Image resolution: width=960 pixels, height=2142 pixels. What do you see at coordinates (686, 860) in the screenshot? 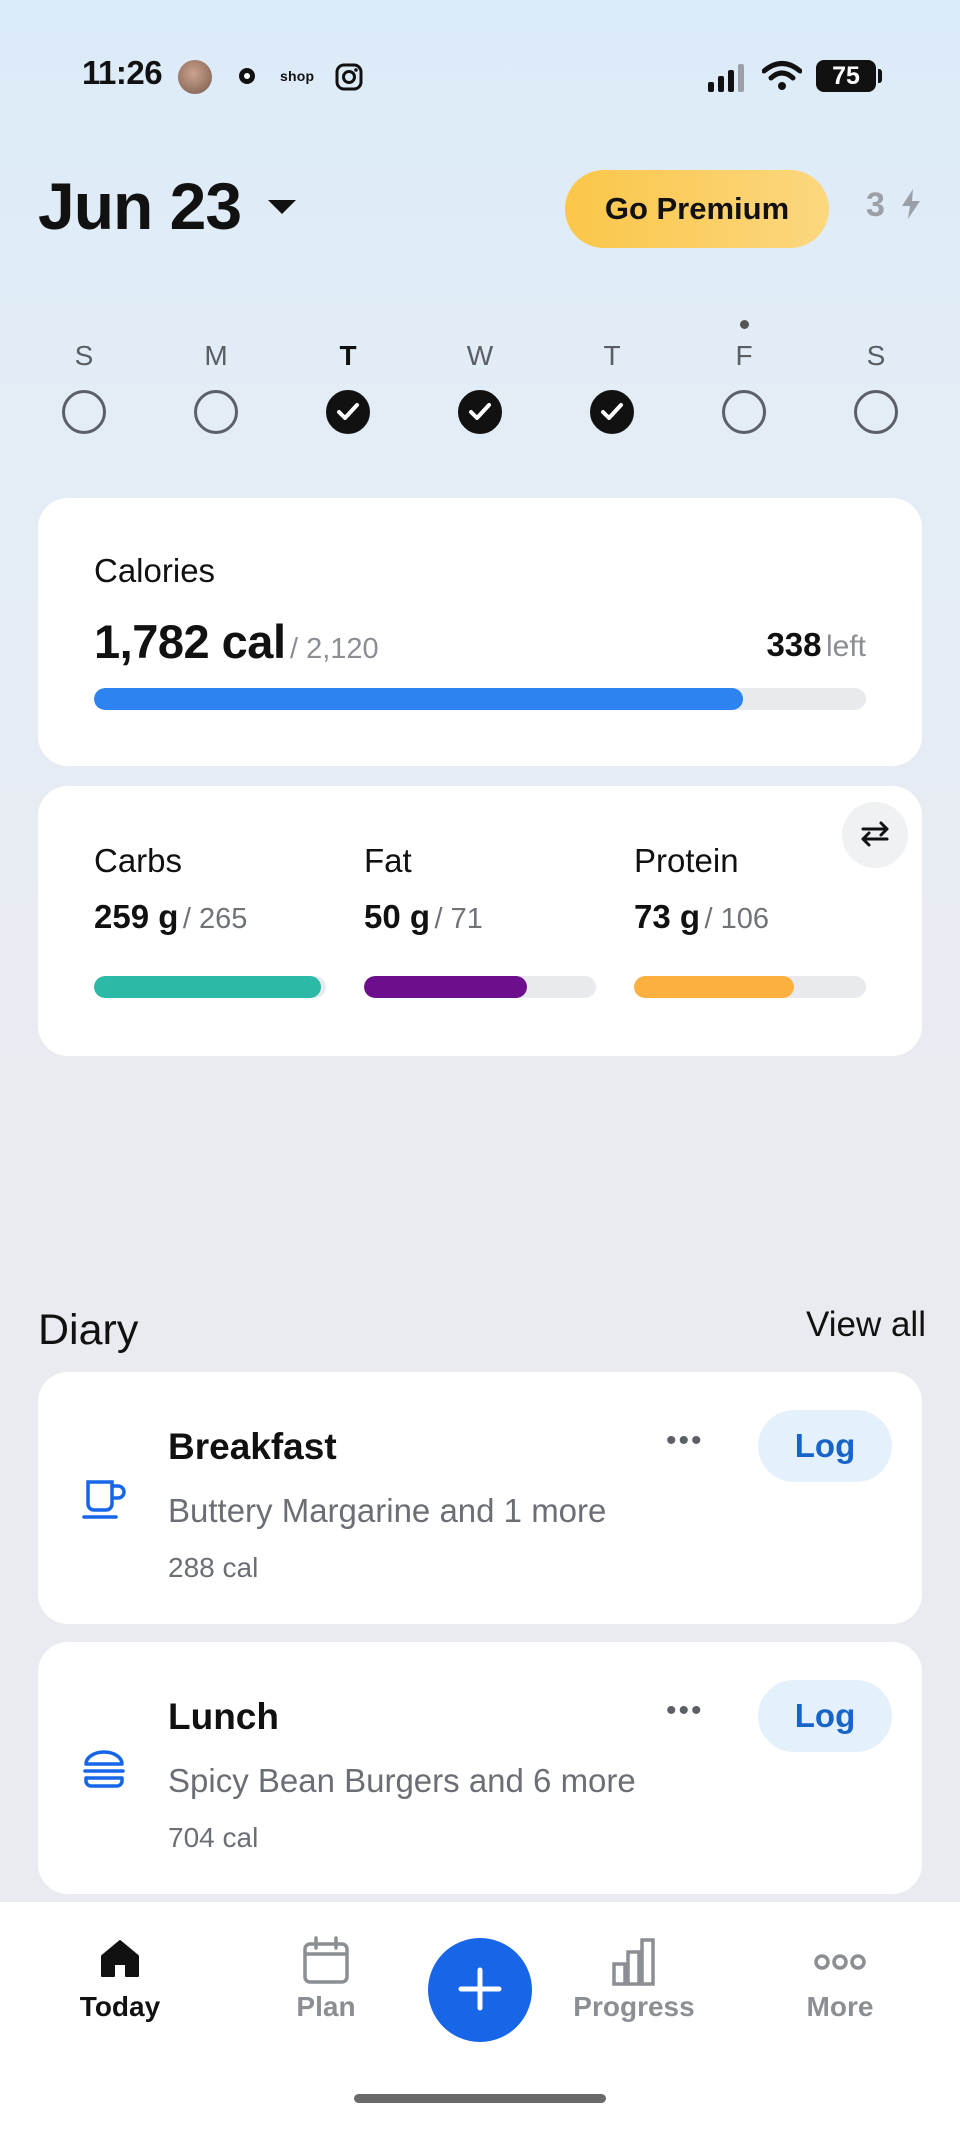
I see `macro-name: Protein` at bounding box center [686, 860].